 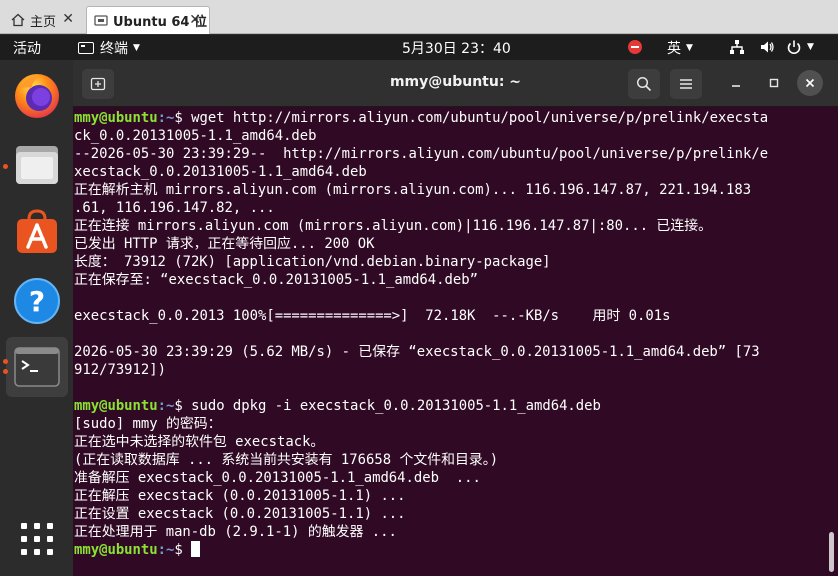 What do you see at coordinates (455, 83) in the screenshot?
I see `terminal-headerbar: mmy@ubuntu: ~` at bounding box center [455, 83].